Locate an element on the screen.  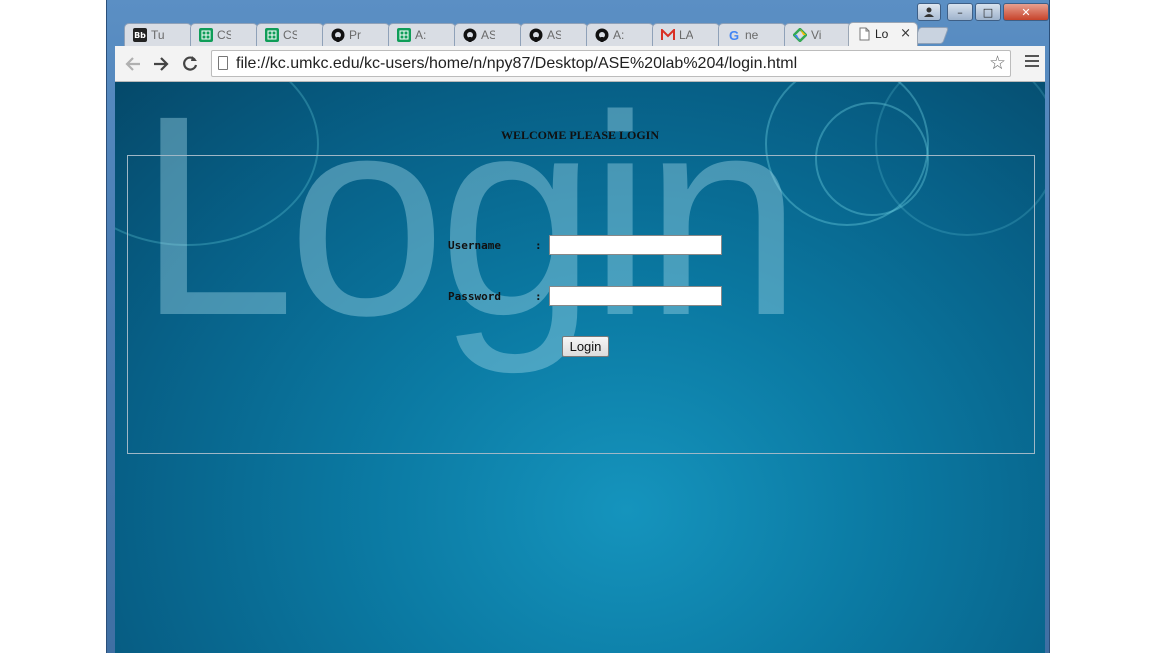
tab-title: LA is located at coordinates (686, 35).